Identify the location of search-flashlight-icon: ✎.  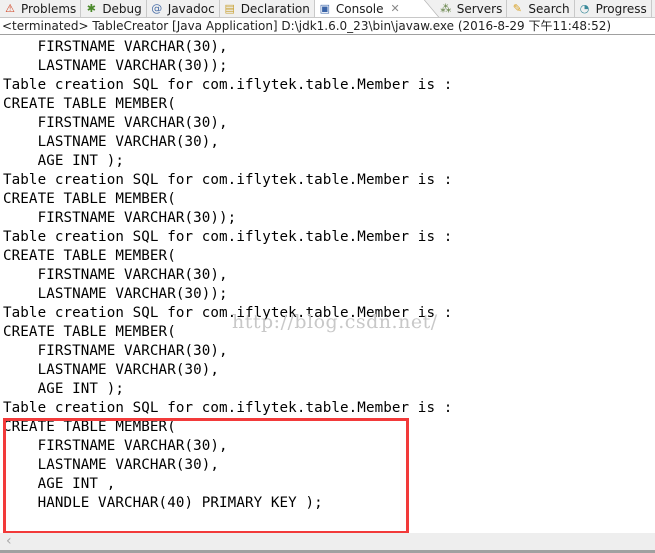
(517, 8).